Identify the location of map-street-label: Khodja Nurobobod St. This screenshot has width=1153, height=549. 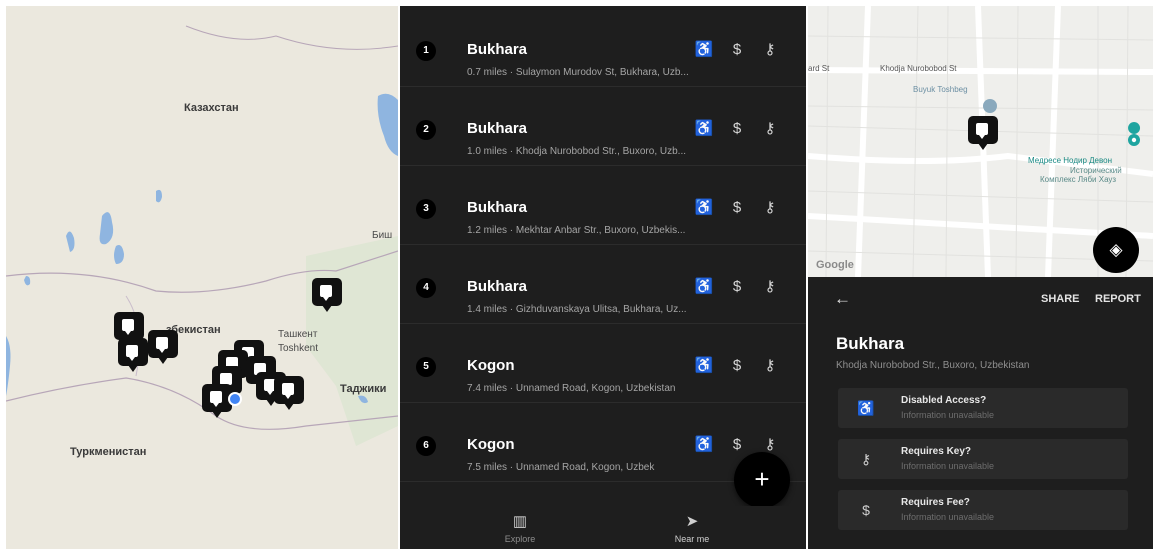
(918, 68).